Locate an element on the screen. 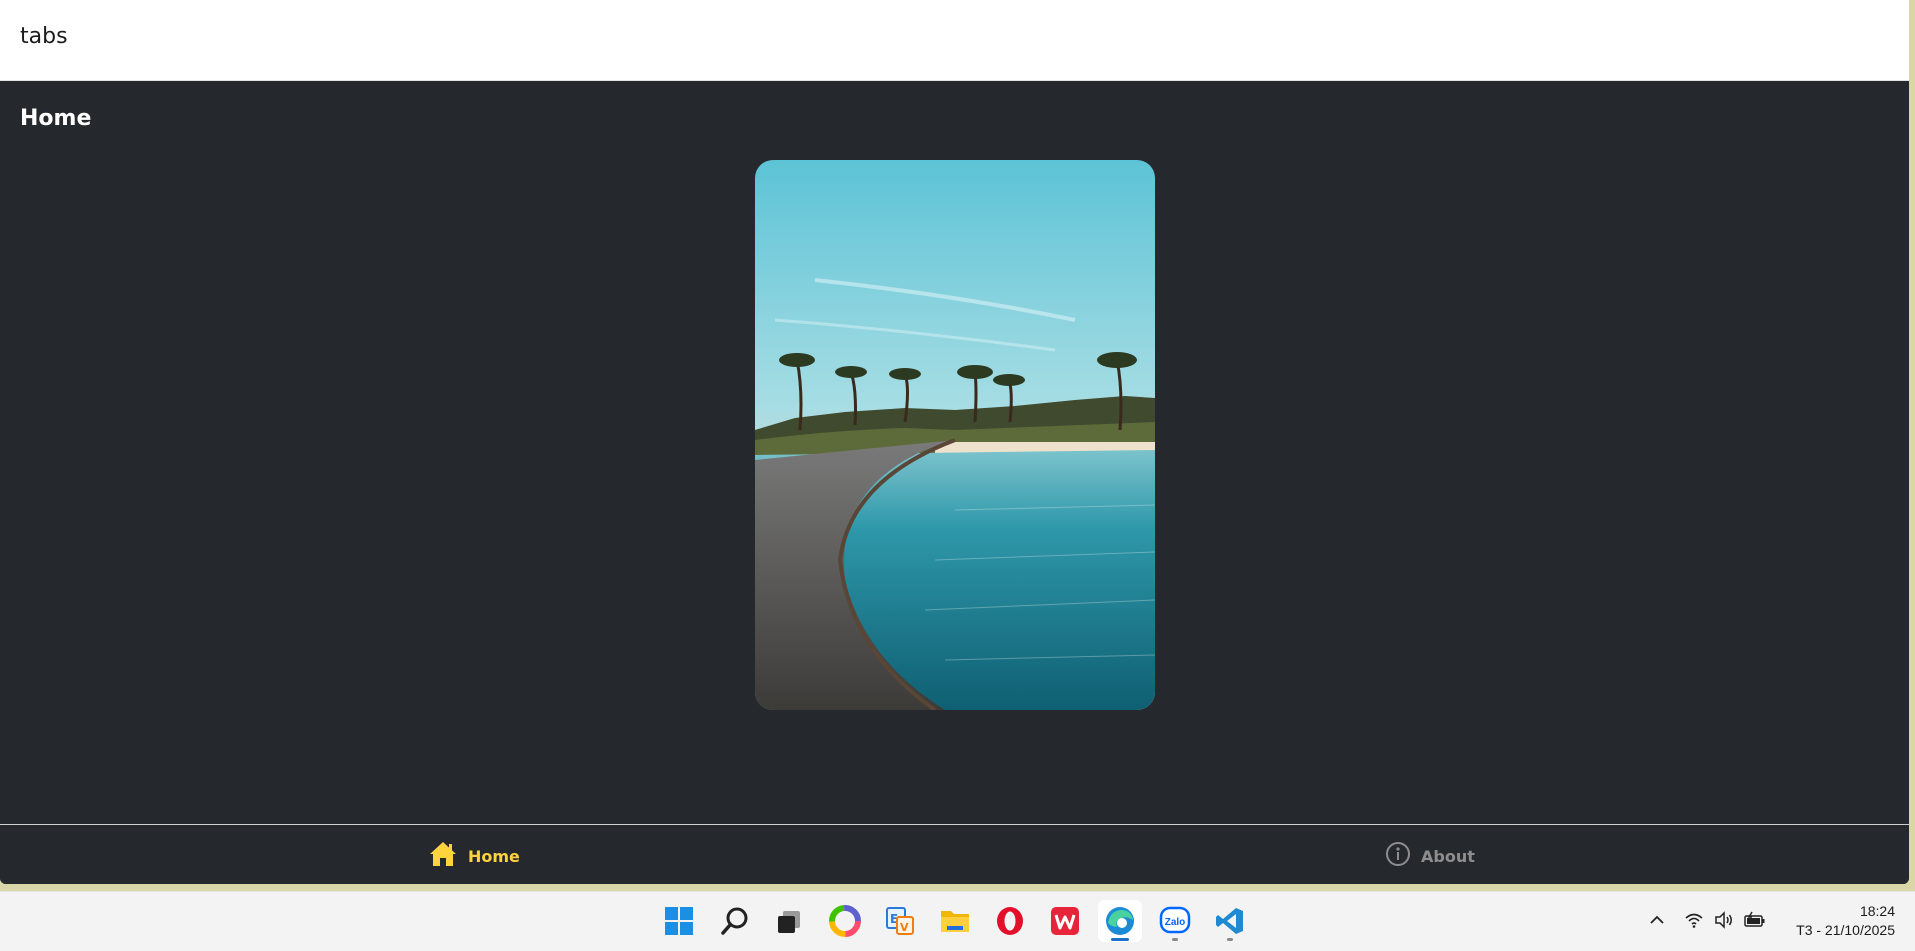 This screenshot has width=1915, height=951. search-icon is located at coordinates (735, 921).